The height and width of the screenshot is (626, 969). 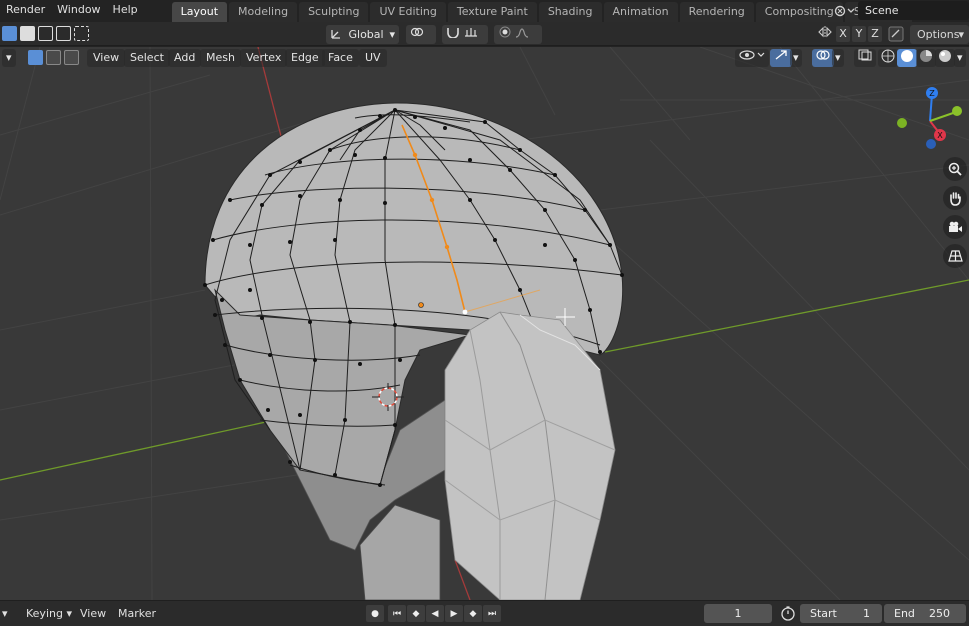 I want to click on options-label: Options, so click(x=938, y=34).